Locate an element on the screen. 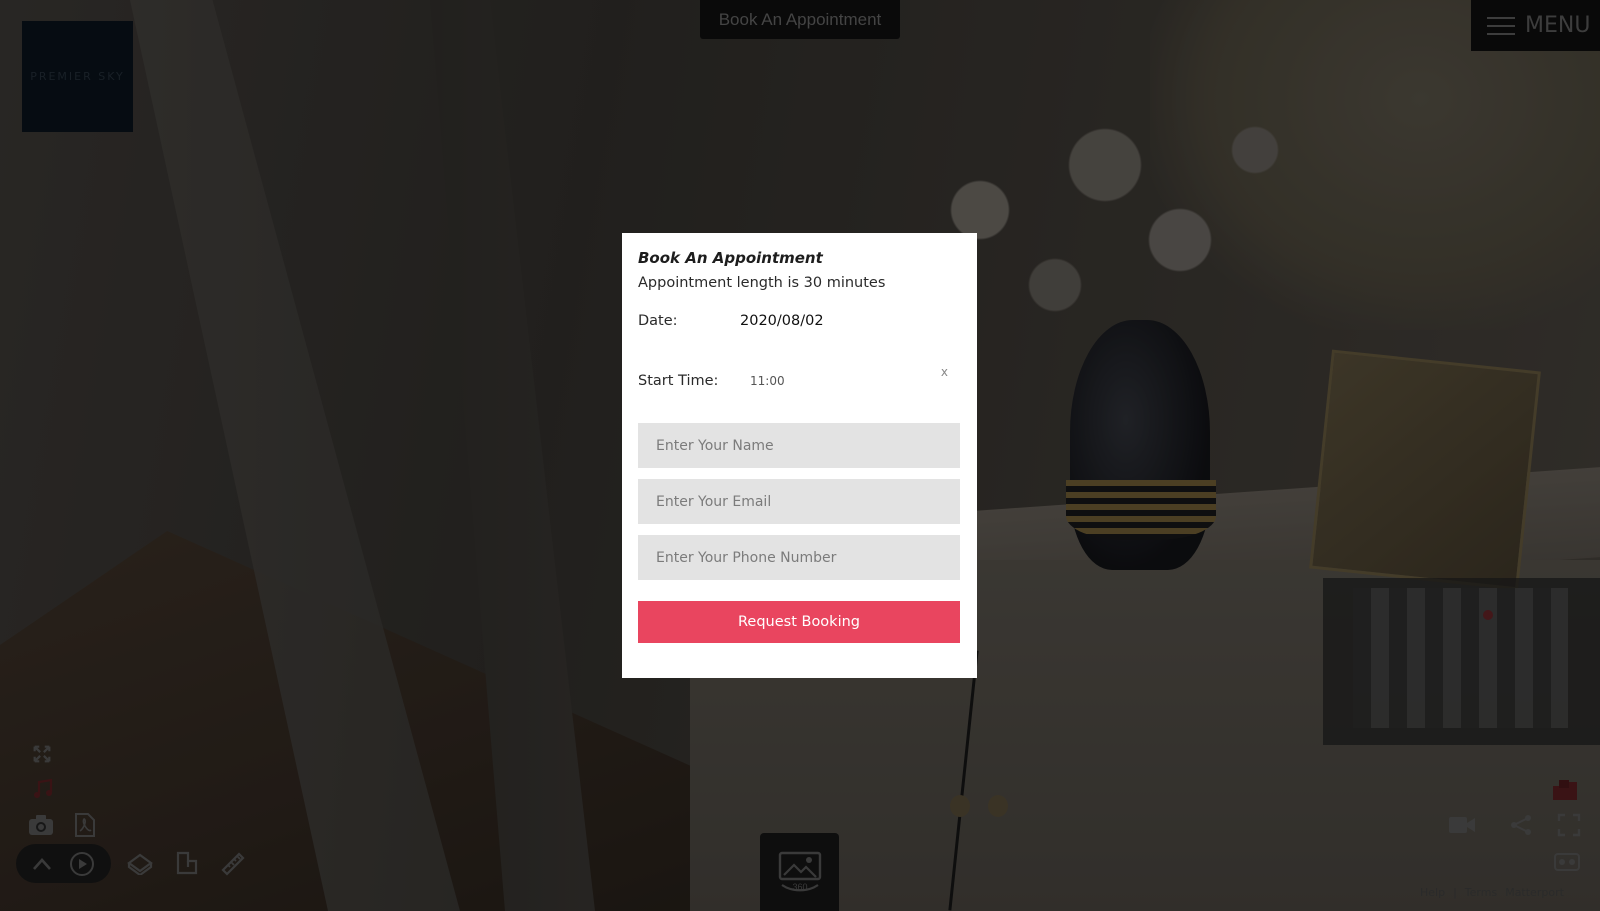 This screenshot has height=911, width=1600. request-booking-button: Request Booking is located at coordinates (799, 622).